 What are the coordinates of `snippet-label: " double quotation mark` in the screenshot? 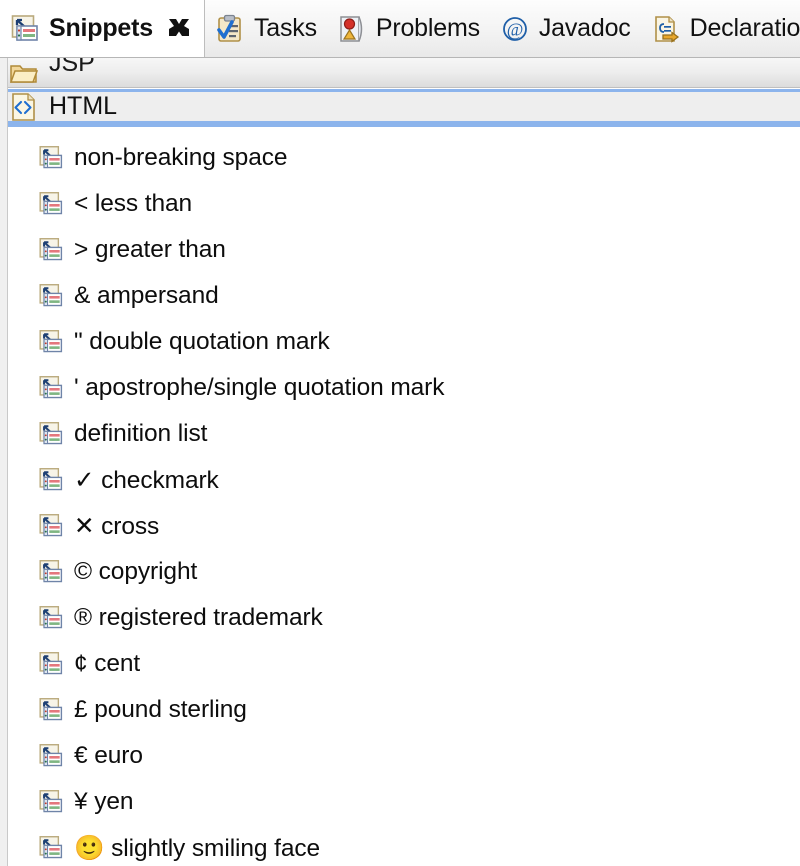 It's located at (202, 341).